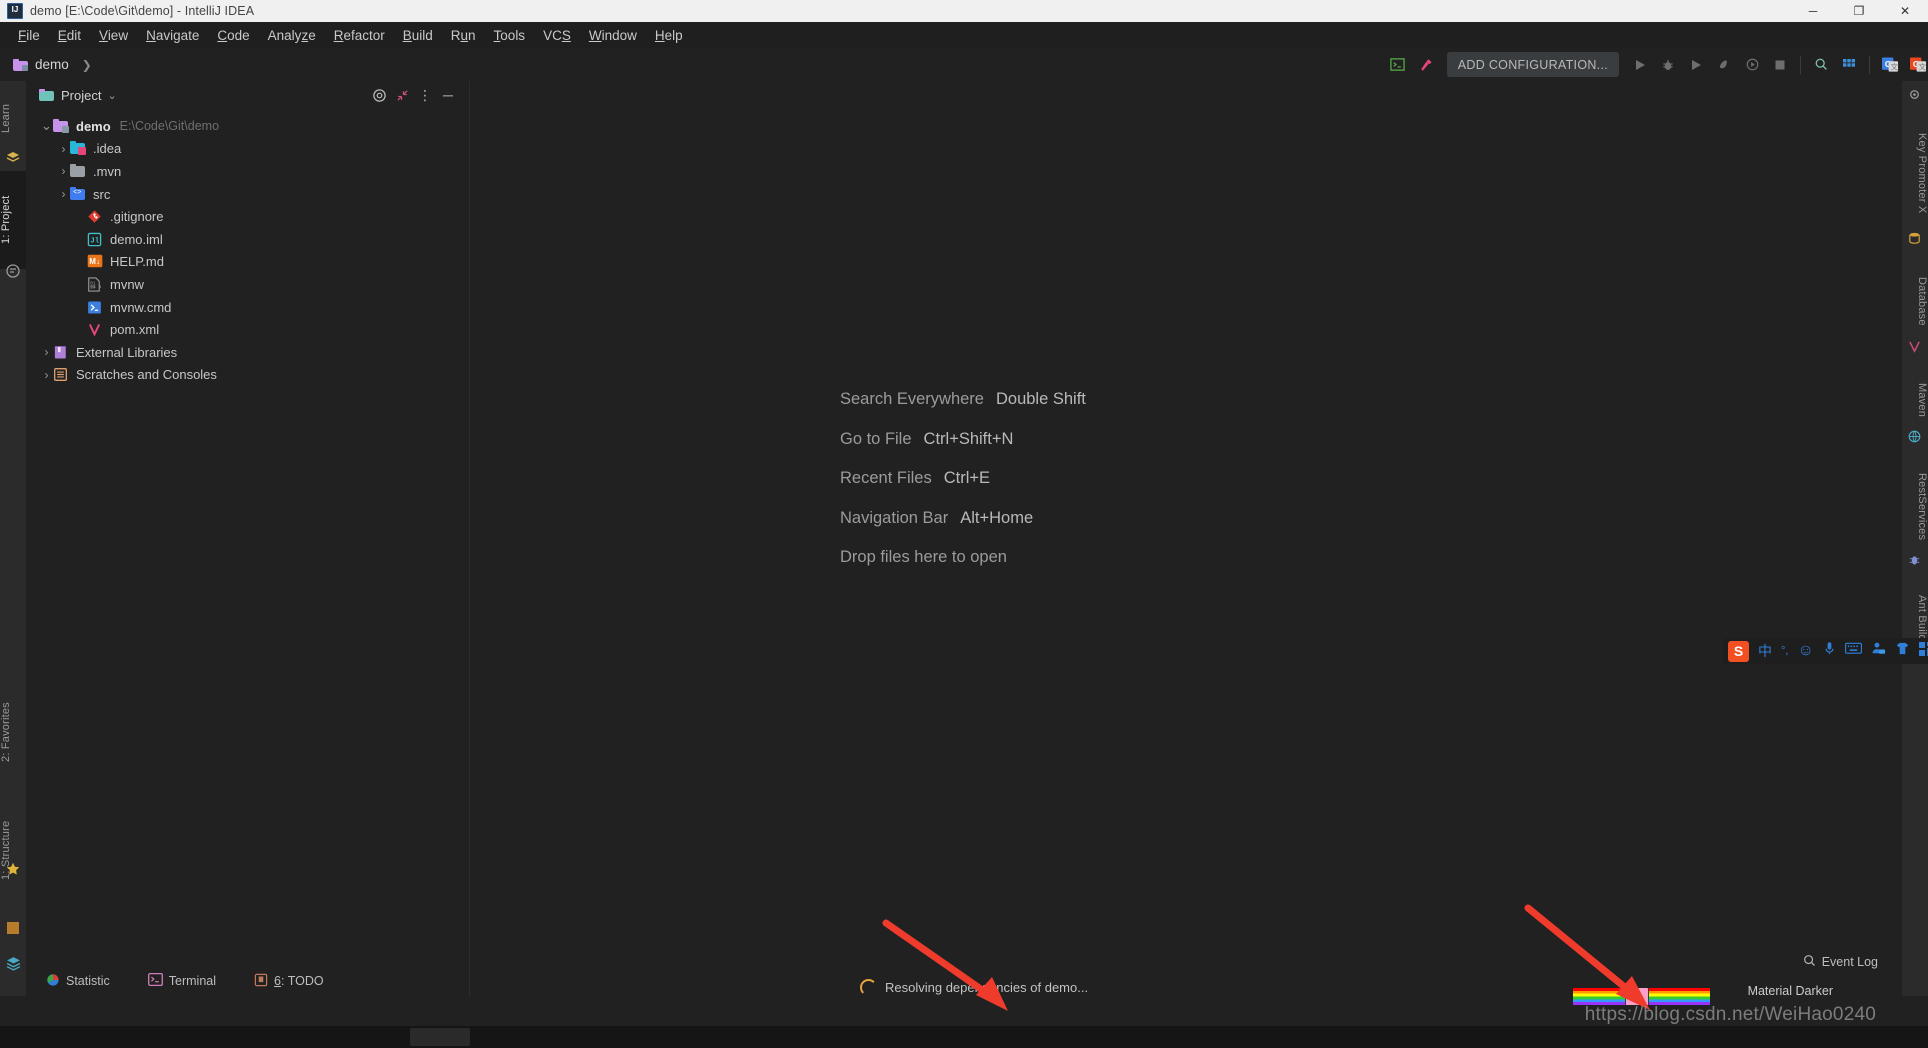  I want to click on ime-apps-icon, so click(1923, 651).